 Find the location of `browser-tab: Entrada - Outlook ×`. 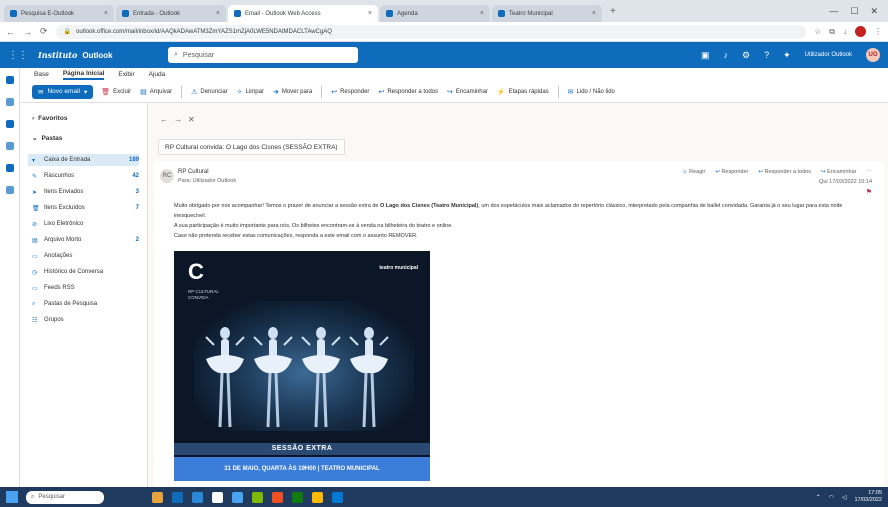

browser-tab: Entrada - Outlook × is located at coordinates (171, 13).